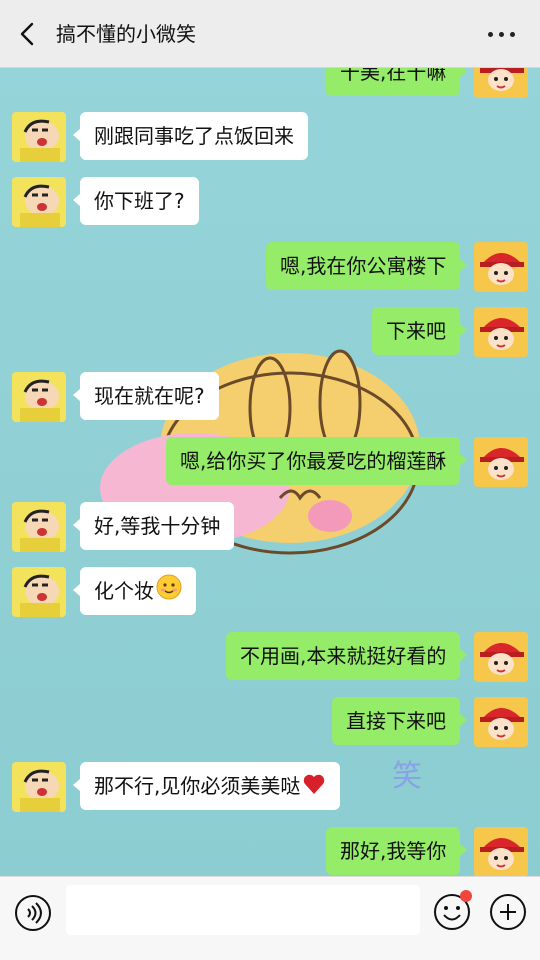 This screenshot has width=540, height=960. I want to click on message-text: 现在就在呢?, so click(149, 396).